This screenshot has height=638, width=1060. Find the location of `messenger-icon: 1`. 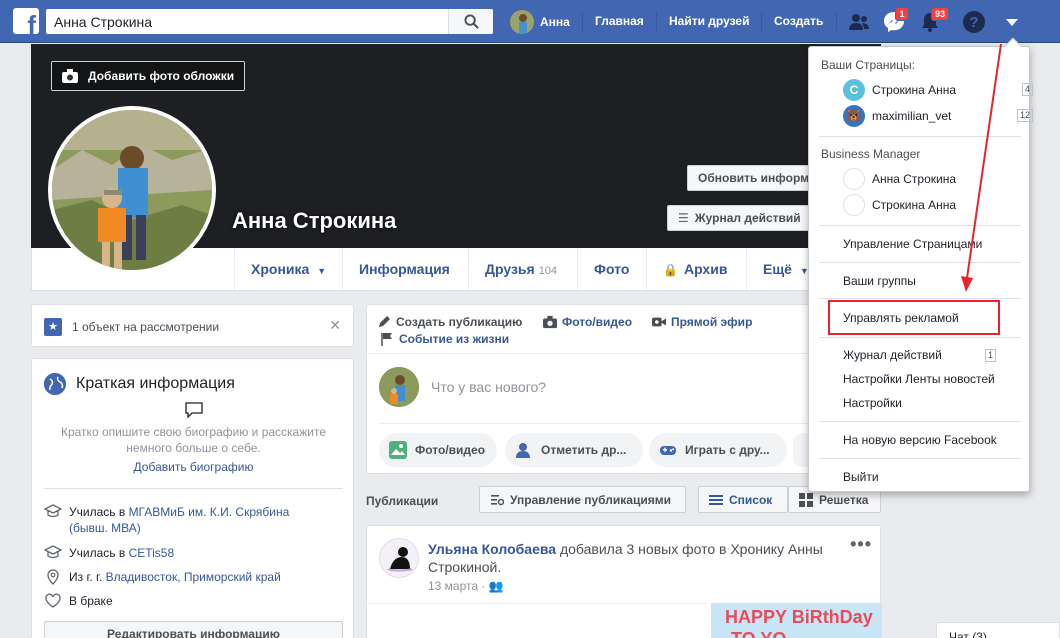

messenger-icon: 1 is located at coordinates (895, 20).